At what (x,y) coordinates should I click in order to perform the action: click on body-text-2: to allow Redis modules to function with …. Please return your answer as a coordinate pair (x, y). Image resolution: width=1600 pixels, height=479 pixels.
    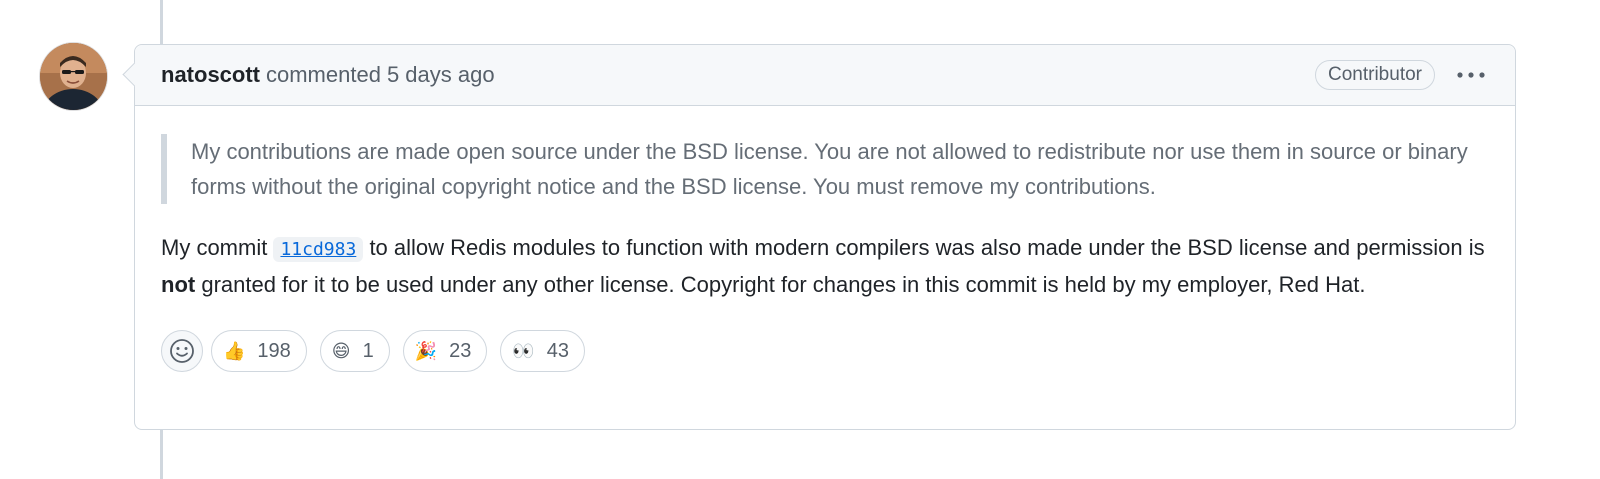
    Looking at the image, I should click on (927, 247).